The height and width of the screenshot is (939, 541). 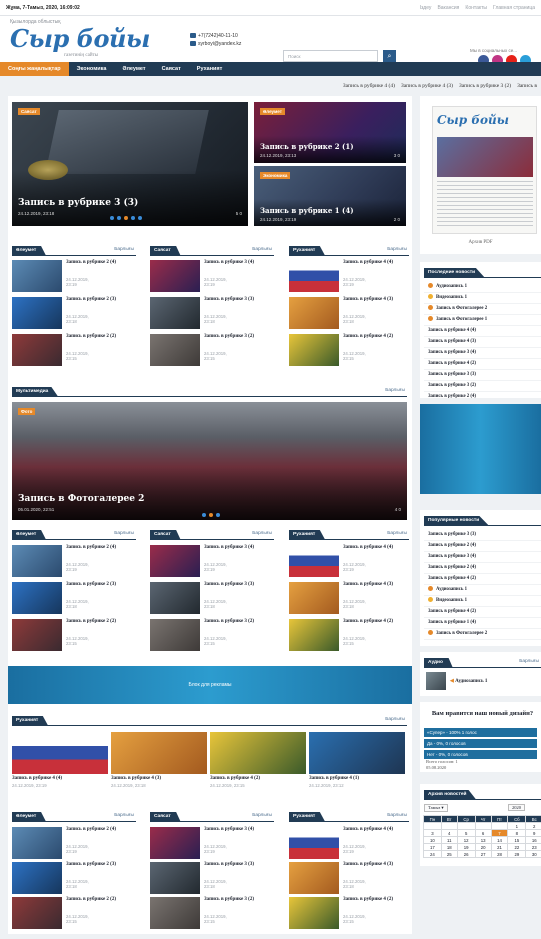 What do you see at coordinates (466, 854) in the screenshot?
I see `calendar-day: 26` at bounding box center [466, 854].